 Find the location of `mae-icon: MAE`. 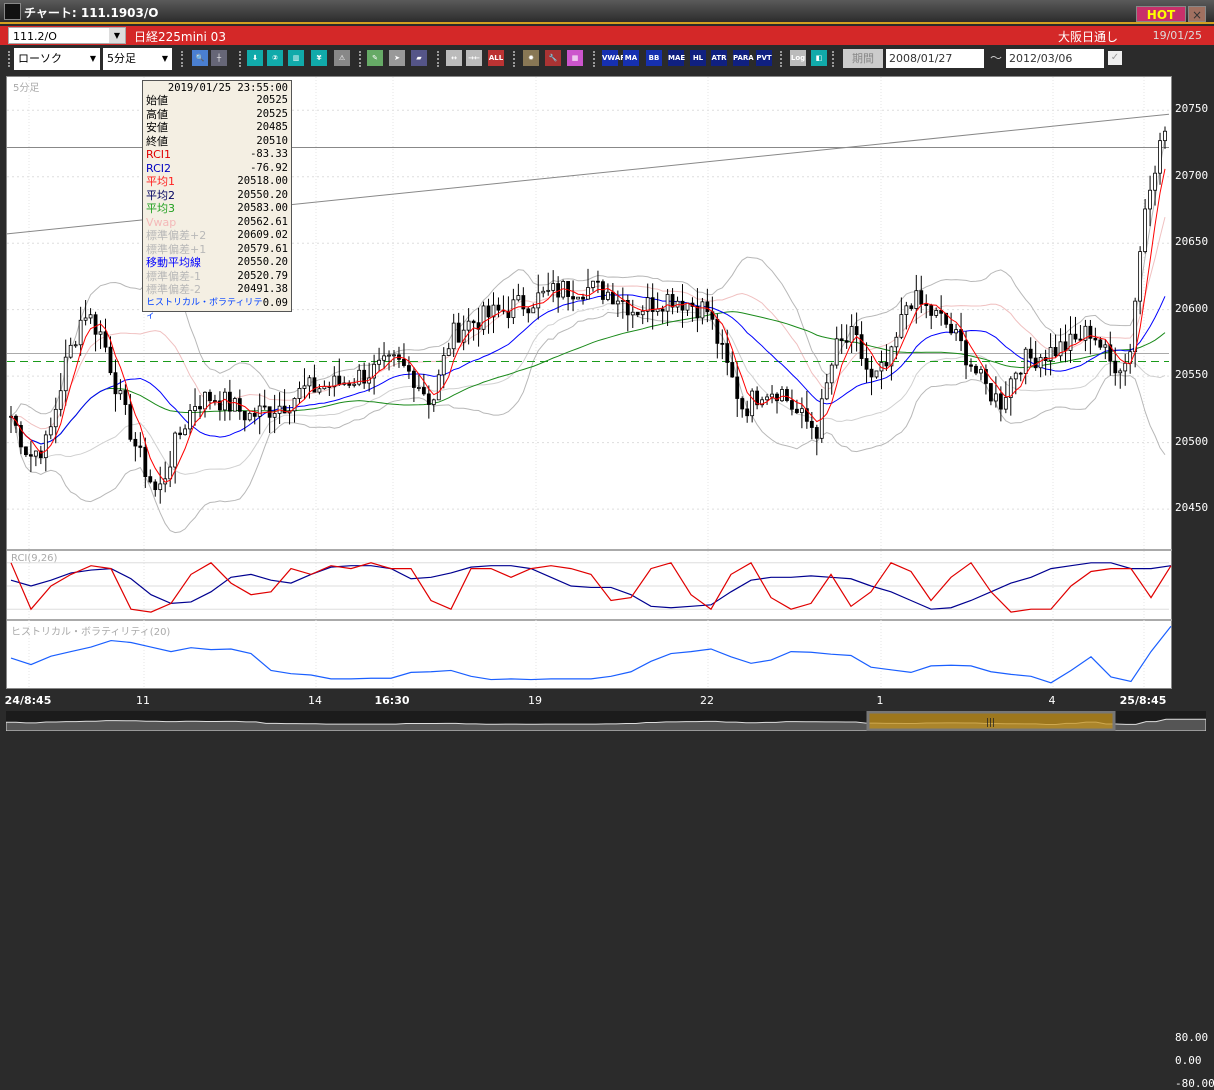

mae-icon: MAE is located at coordinates (676, 58).